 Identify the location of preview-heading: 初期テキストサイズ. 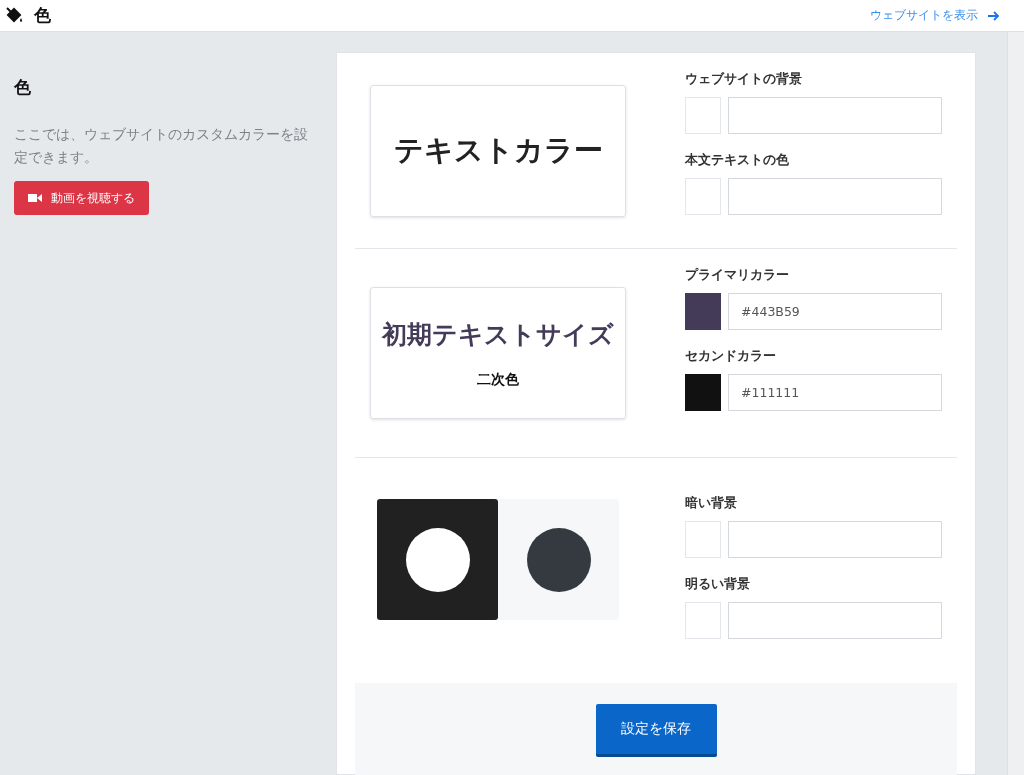
(498, 334).